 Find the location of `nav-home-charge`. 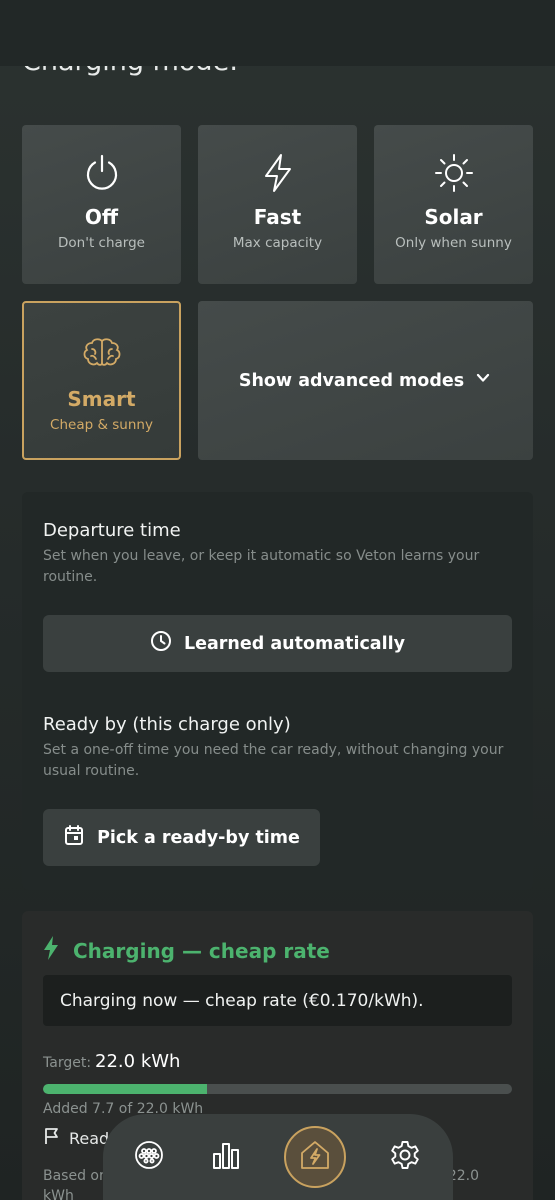

nav-home-charge is located at coordinates (315, 1157).